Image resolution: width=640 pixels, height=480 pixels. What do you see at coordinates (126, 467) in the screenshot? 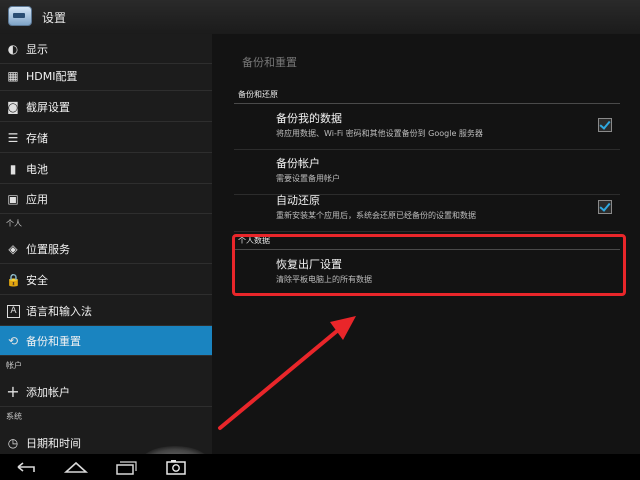
I see `recent-apps-icon` at bounding box center [126, 467].